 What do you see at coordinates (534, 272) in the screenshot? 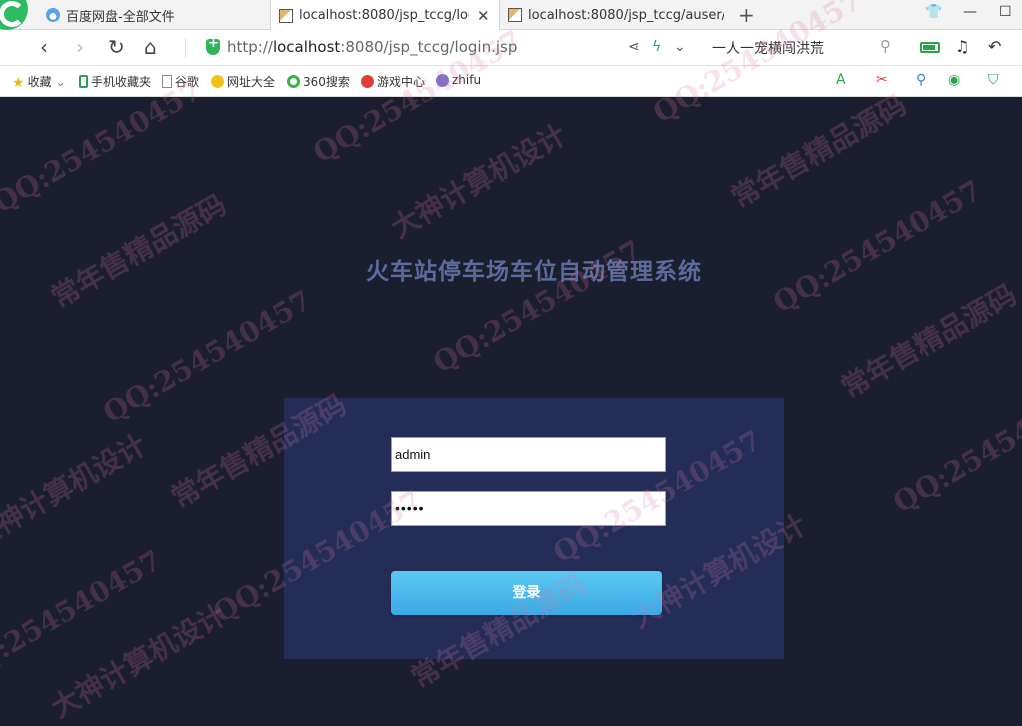
I see `page-title: 火车站停车场车位自动管理系统` at bounding box center [534, 272].